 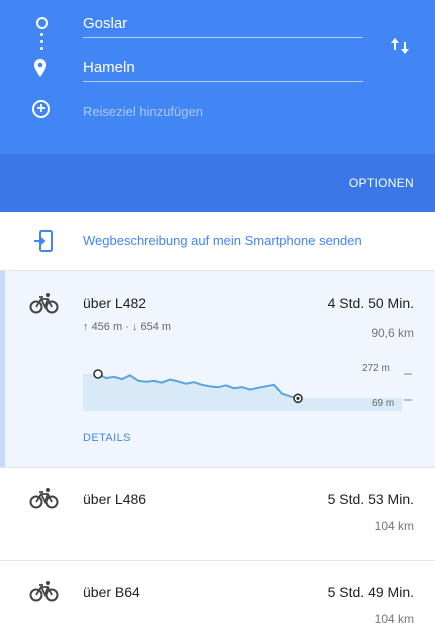 I want to click on destination-pin-icon, so click(x=40, y=68).